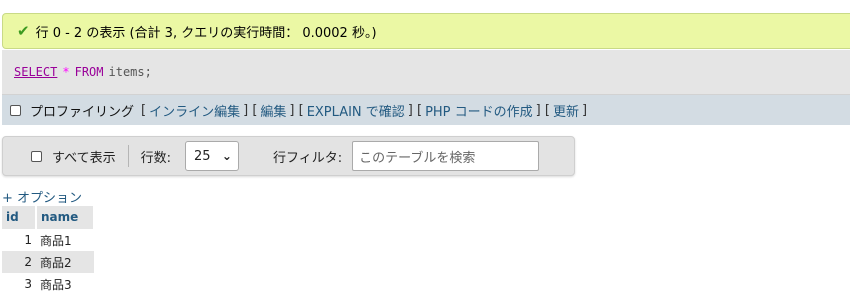  What do you see at coordinates (566, 110) in the screenshot?
I see `refresh-link: 更新` at bounding box center [566, 110].